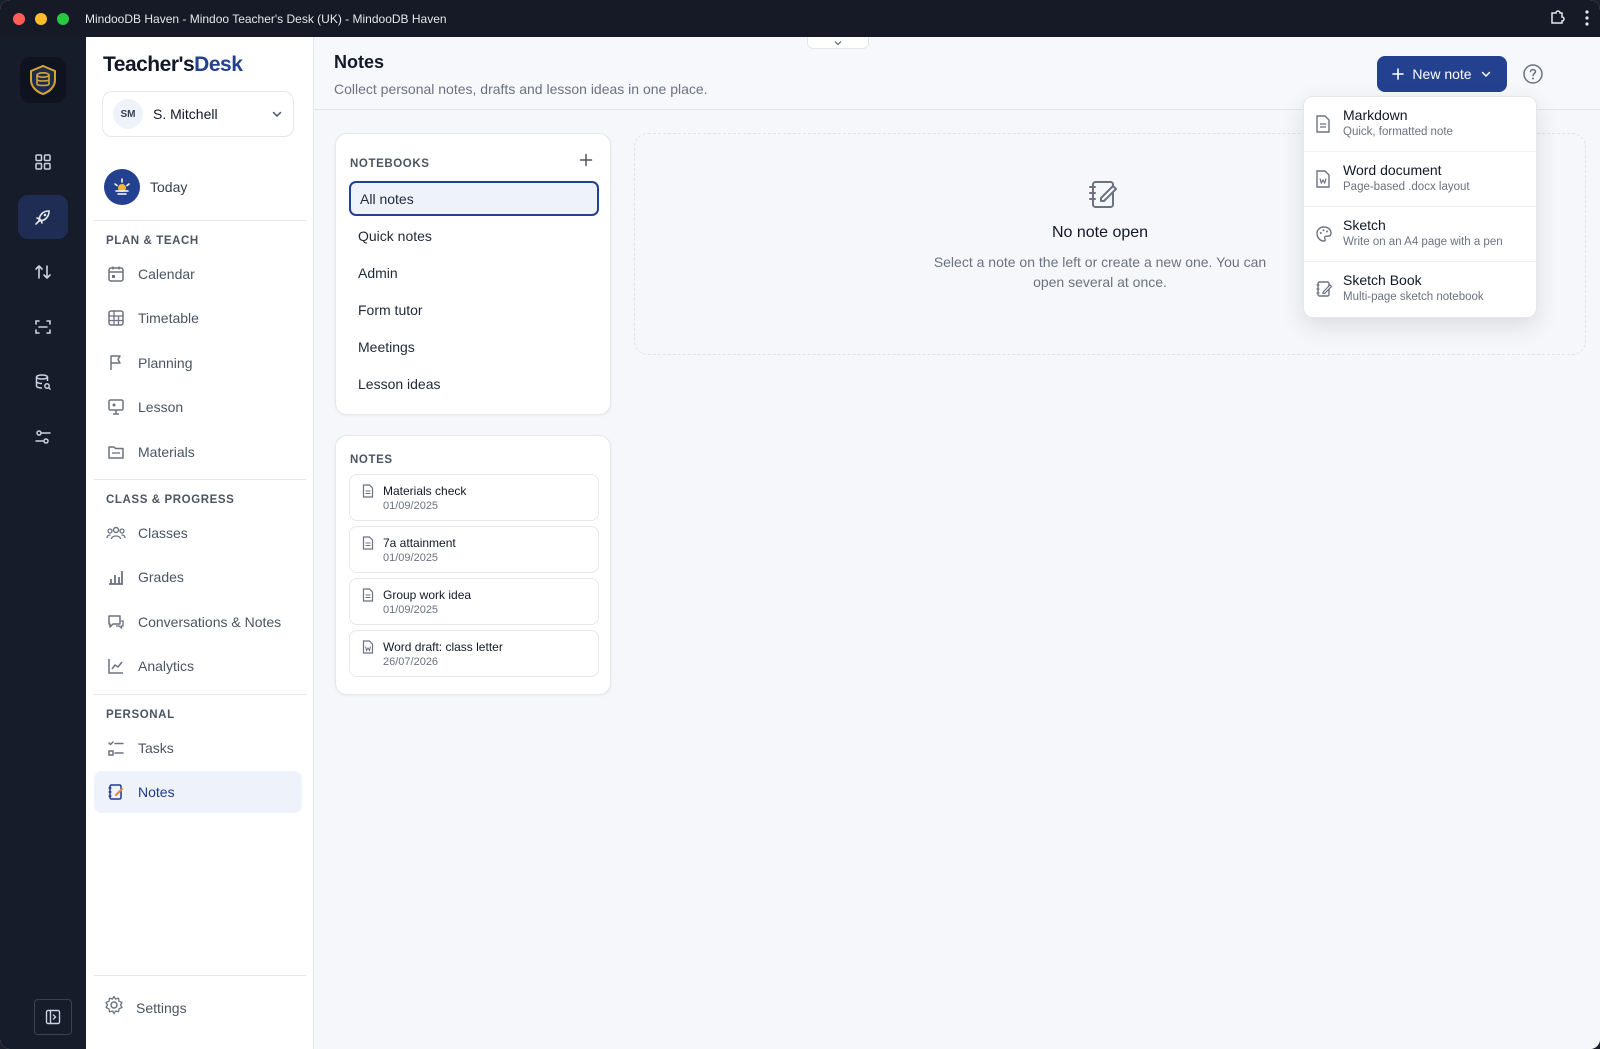  What do you see at coordinates (198, 748) in the screenshot?
I see `sidebar-item-tasks: Tasks` at bounding box center [198, 748].